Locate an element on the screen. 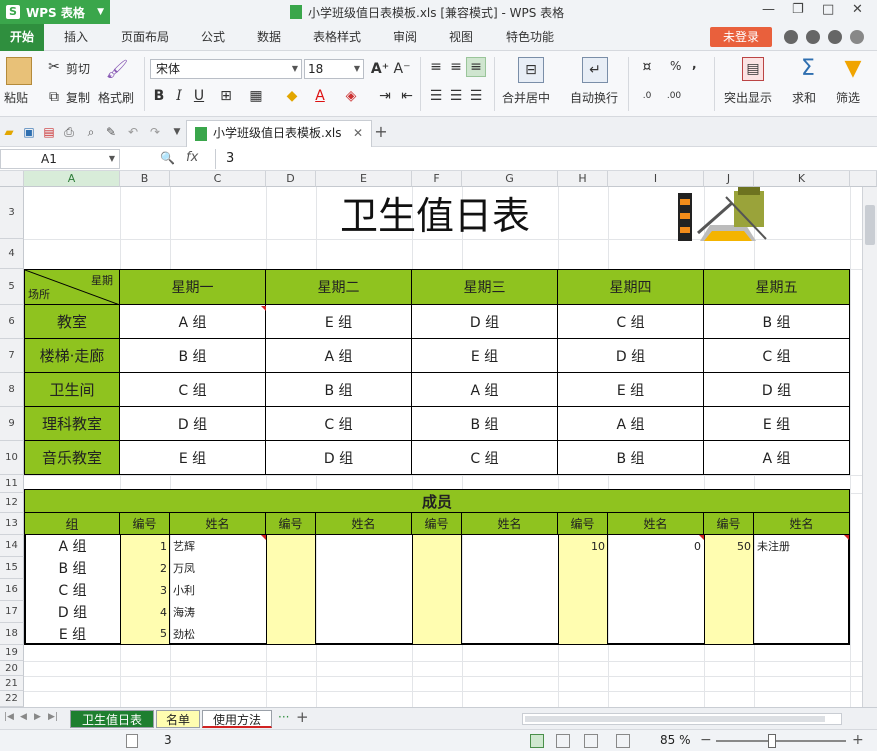 This screenshot has width=877, height=751. format-painter-button: 格式刷 is located at coordinates (116, 97).